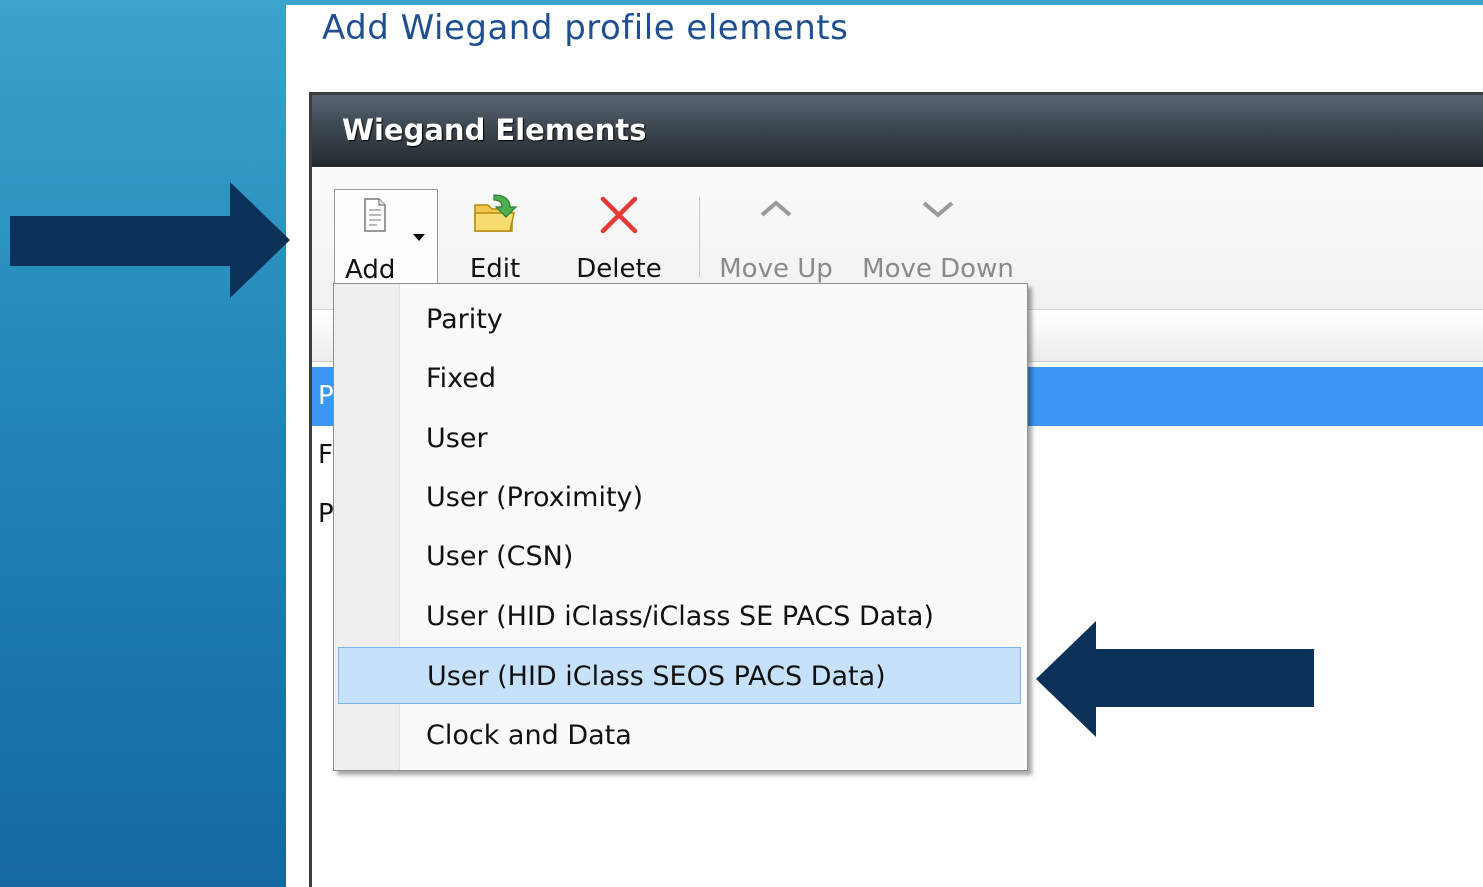  I want to click on delete-button-label: Delete, so click(619, 269).